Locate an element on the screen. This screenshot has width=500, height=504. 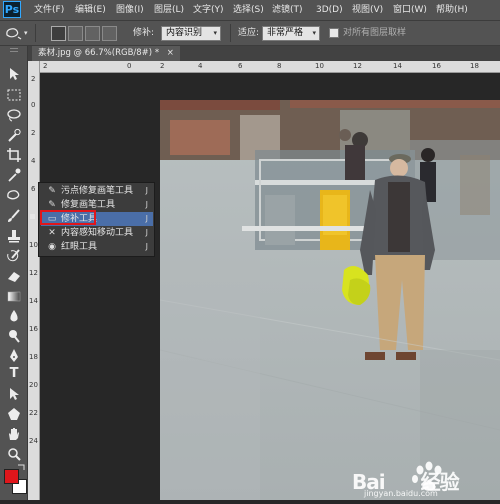
foreground-color-swatch is located at coordinates (11, 476).